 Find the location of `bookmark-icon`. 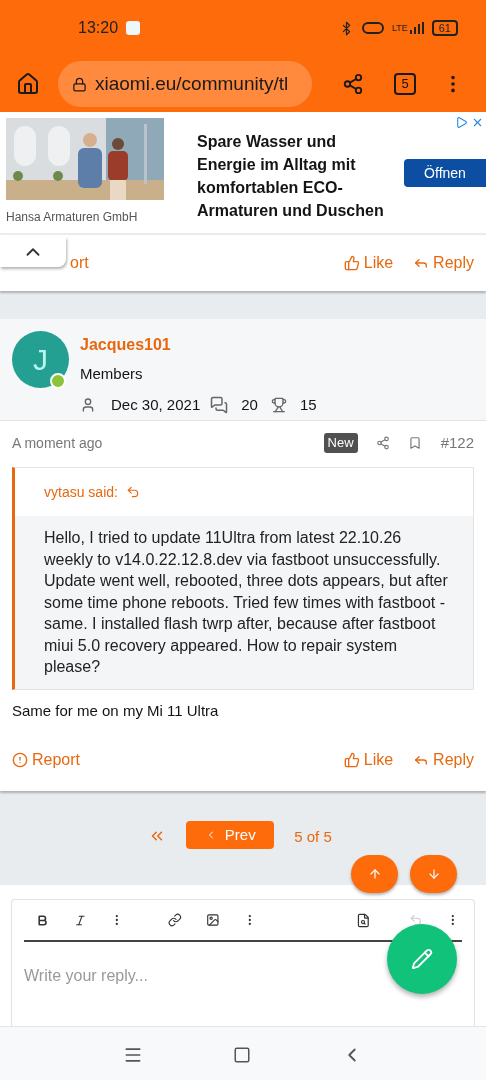

bookmark-icon is located at coordinates (414, 443).